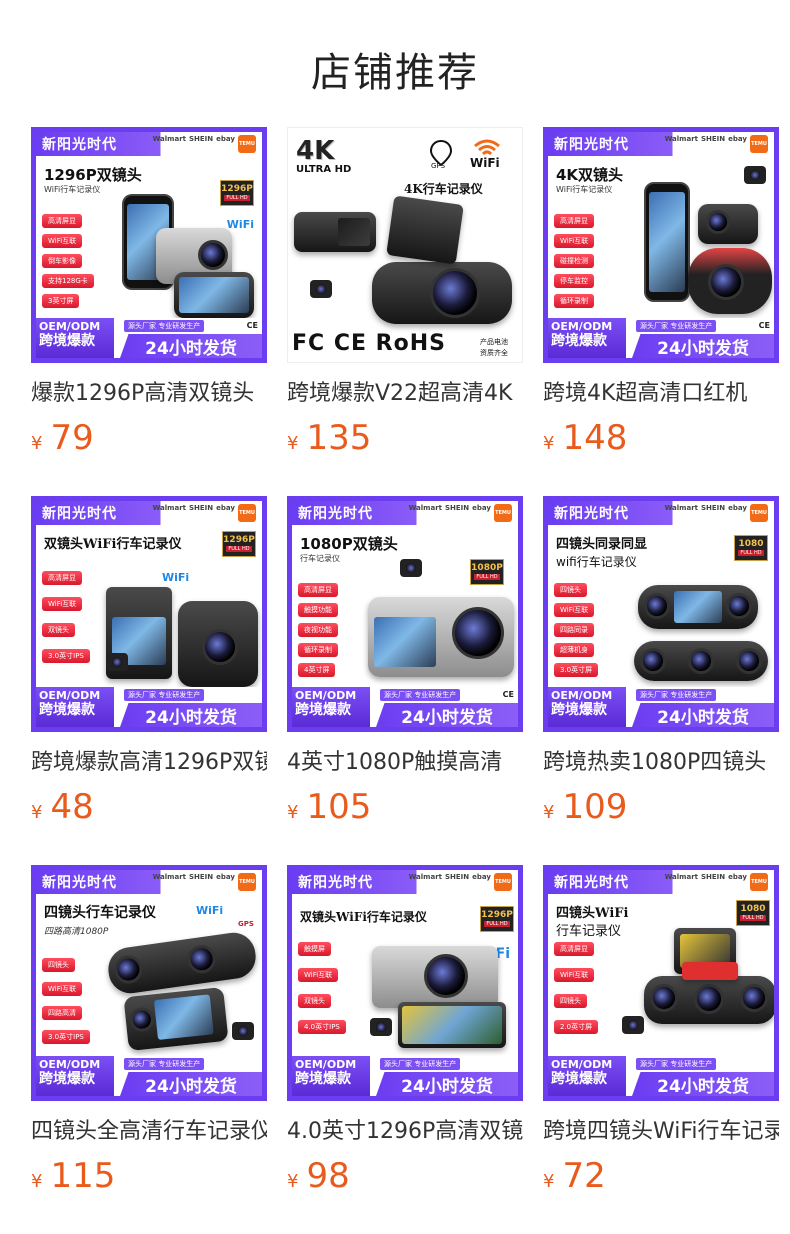 The width and height of the screenshot is (790, 1234). What do you see at coordinates (318, 610) in the screenshot?
I see `feature-chip: 触摸功能` at bounding box center [318, 610].